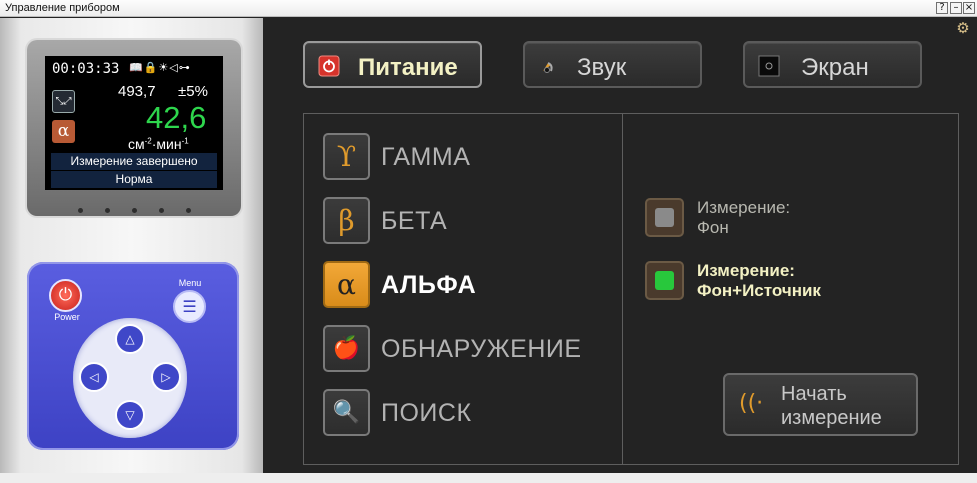 This screenshot has width=977, height=483. Describe the element at coordinates (548, 67) in the screenshot. I see `sound-icon` at that location.